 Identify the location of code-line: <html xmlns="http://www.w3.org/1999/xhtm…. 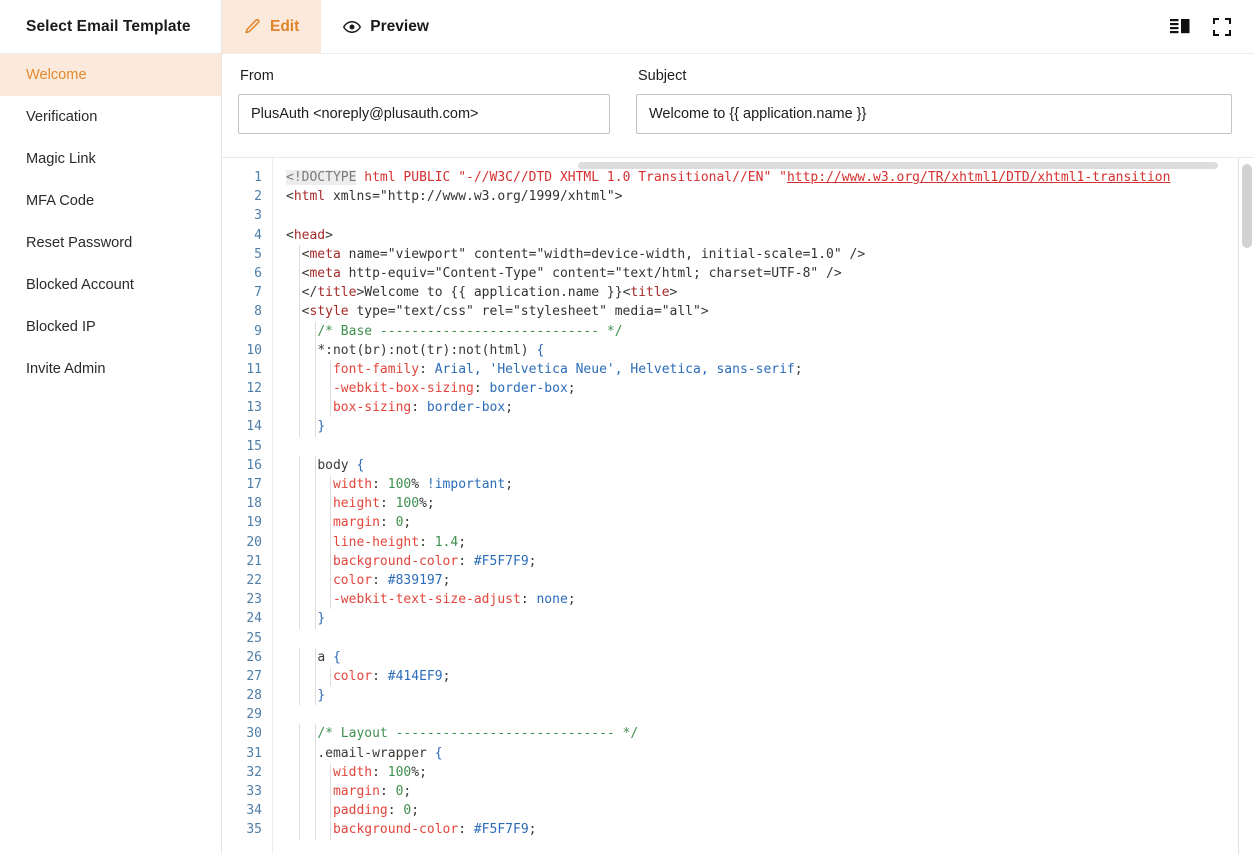
(454, 197).